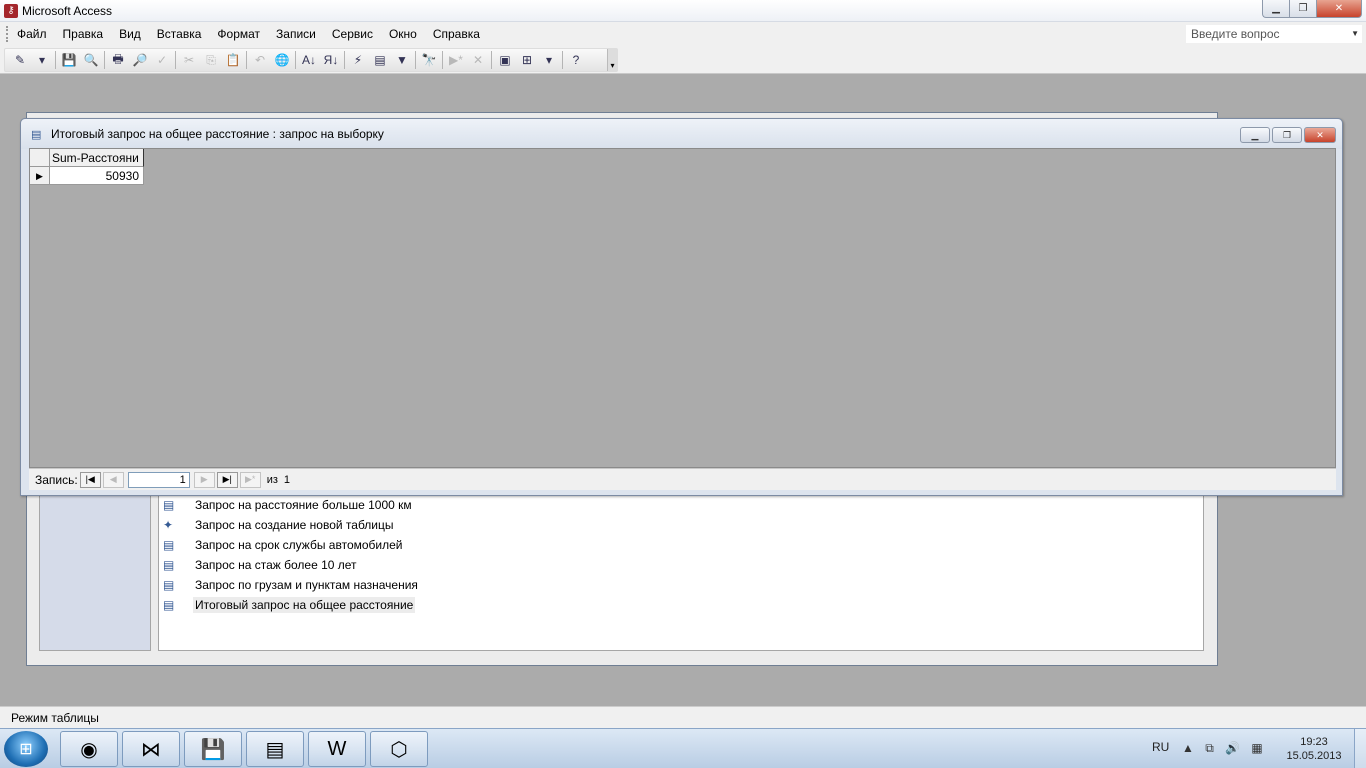 The height and width of the screenshot is (768, 1366). I want to click on make-table-query-icon: ✦, so click(168, 525).